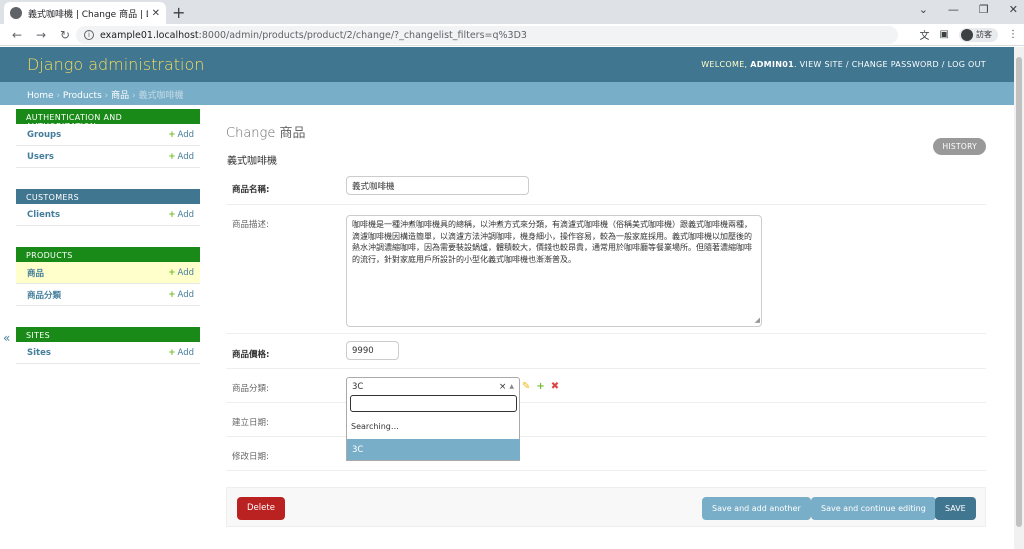 Image resolution: width=1024 pixels, height=549 pixels. What do you see at coordinates (41, 35) in the screenshot?
I see `forward-icon: →` at bounding box center [41, 35].